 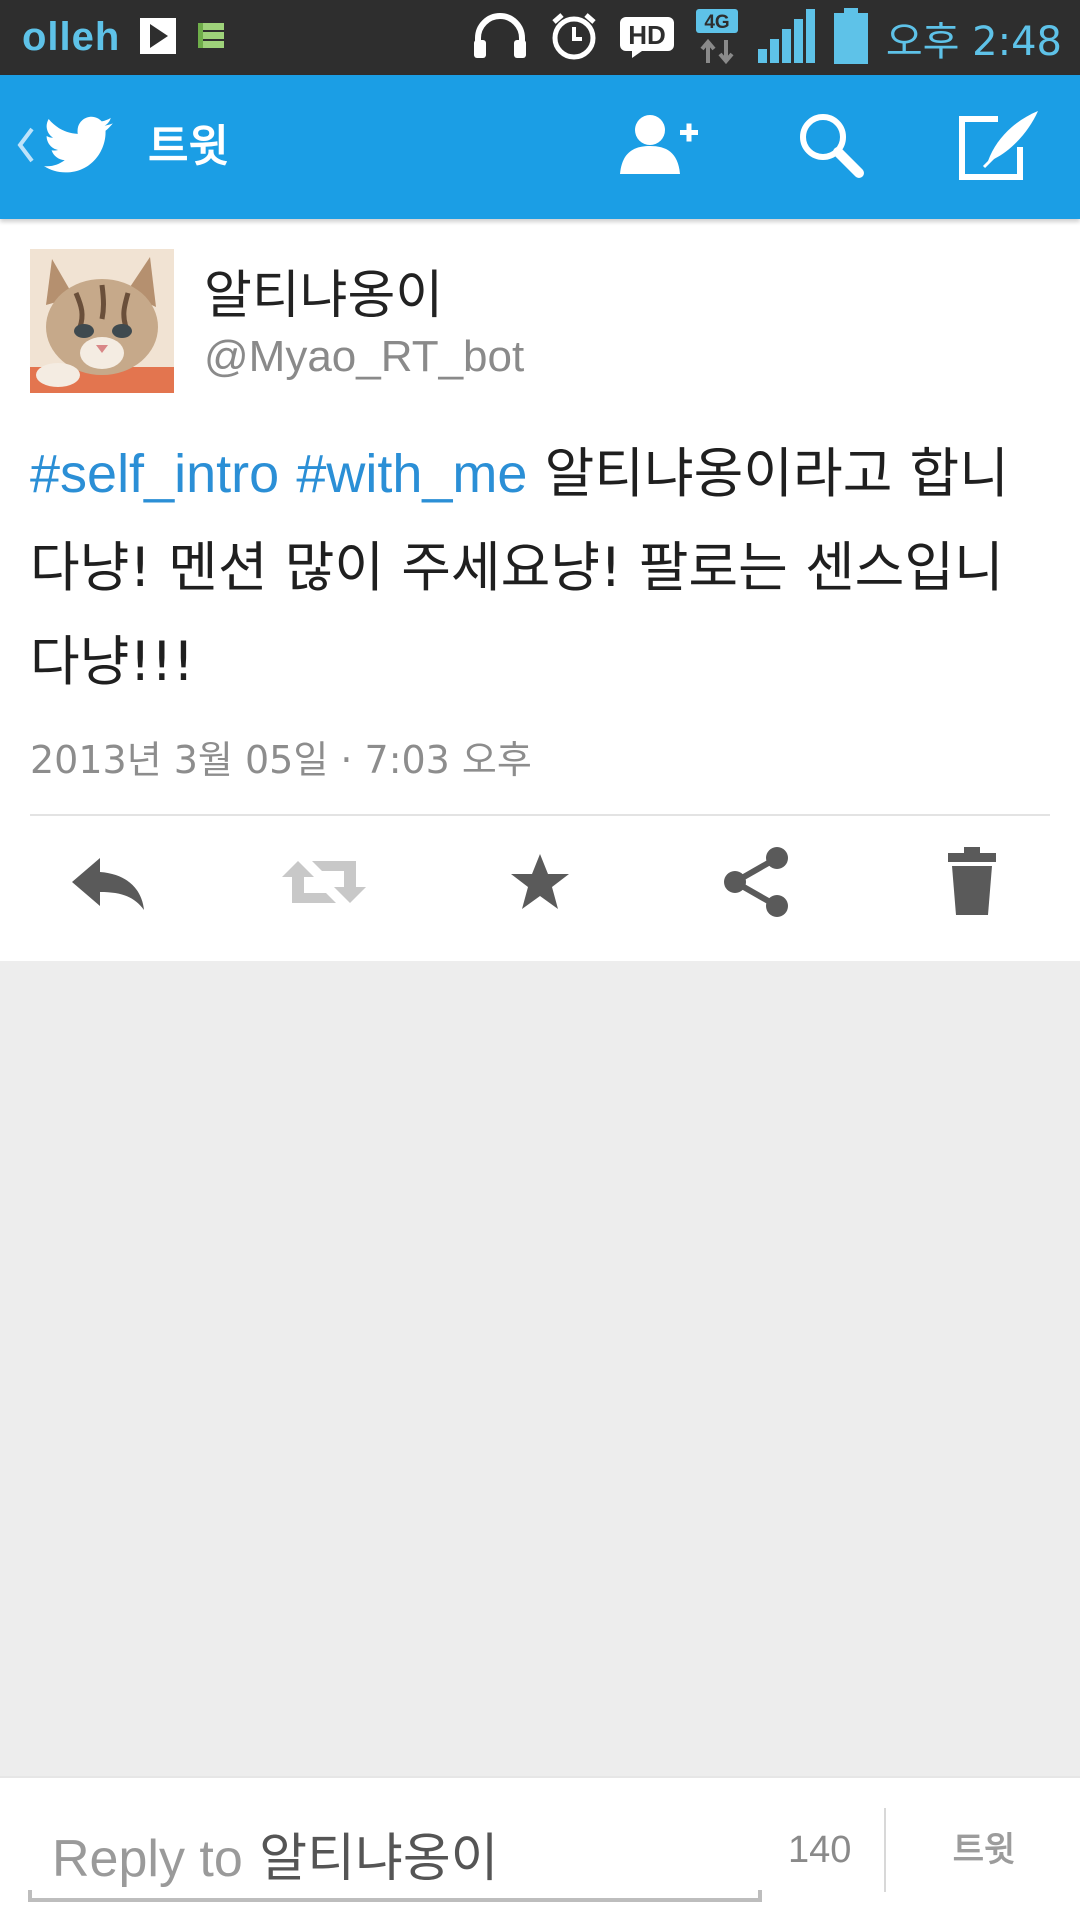 What do you see at coordinates (717, 38) in the screenshot?
I see `network-4g-icon: 4G` at bounding box center [717, 38].